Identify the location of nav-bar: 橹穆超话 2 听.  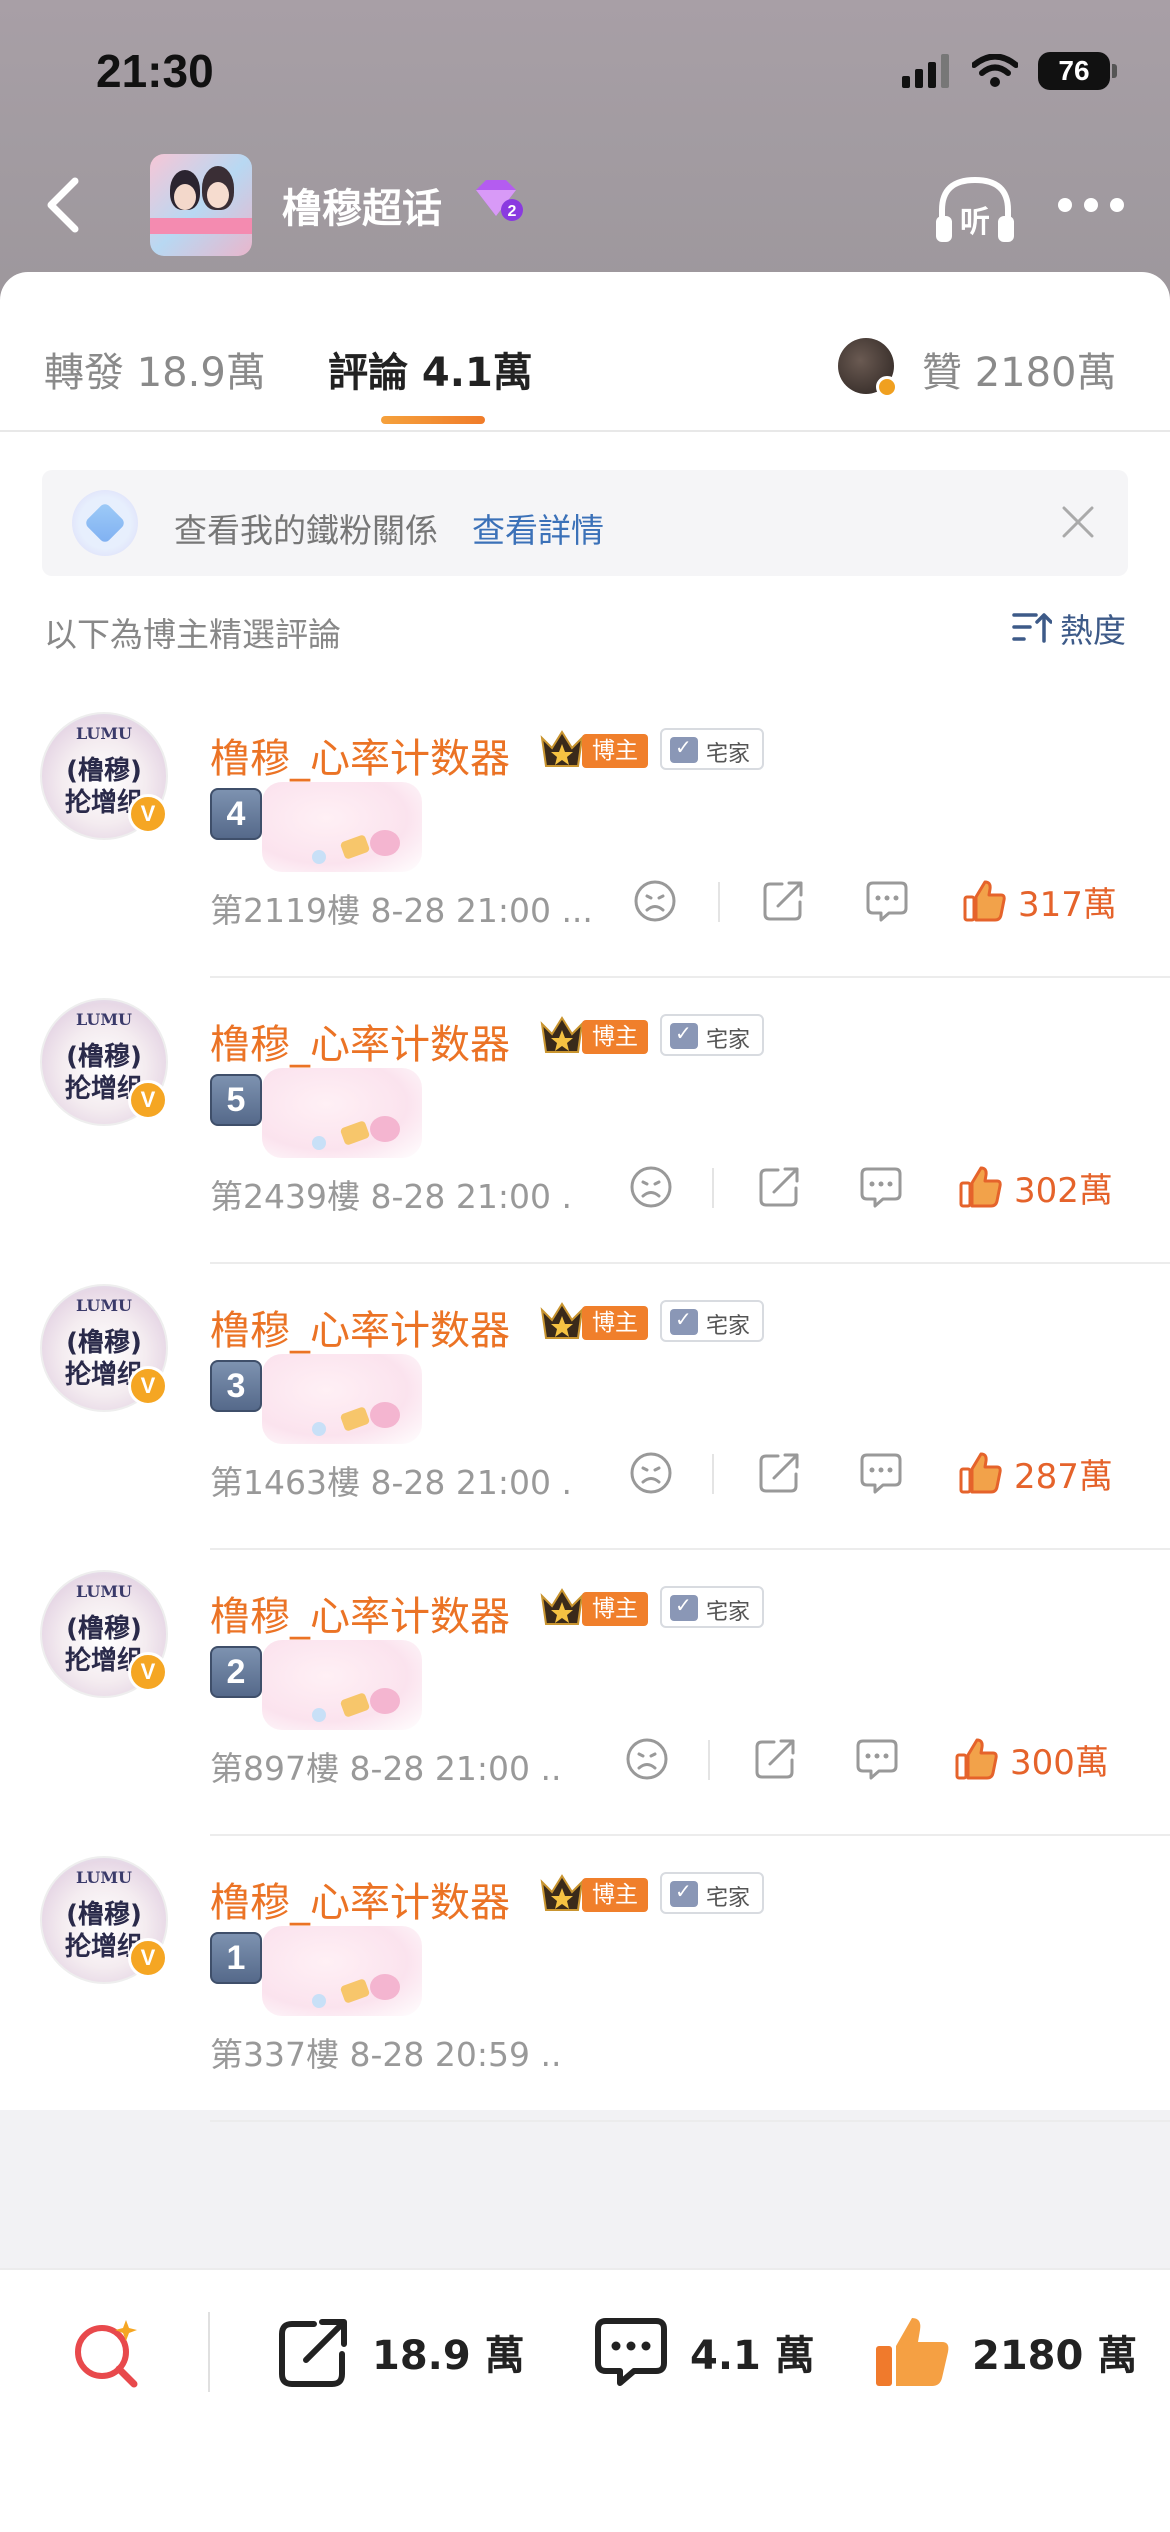
(585, 205).